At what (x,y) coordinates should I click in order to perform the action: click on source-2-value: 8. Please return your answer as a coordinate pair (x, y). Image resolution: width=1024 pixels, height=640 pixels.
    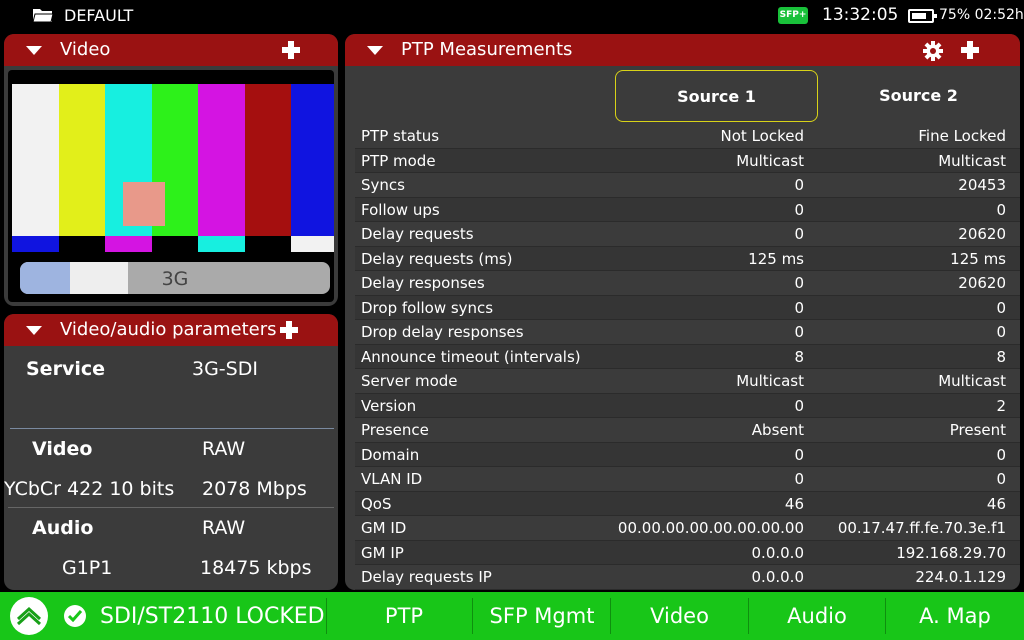
    Looking at the image, I should click on (1001, 356).